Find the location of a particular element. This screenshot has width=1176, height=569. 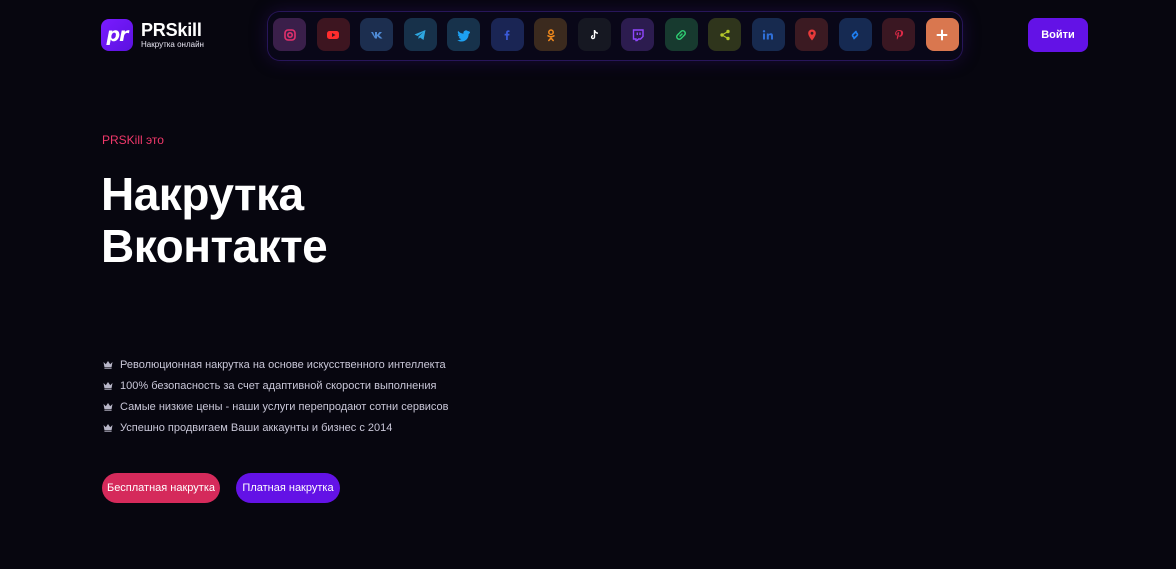

social-facebook is located at coordinates (507, 34).